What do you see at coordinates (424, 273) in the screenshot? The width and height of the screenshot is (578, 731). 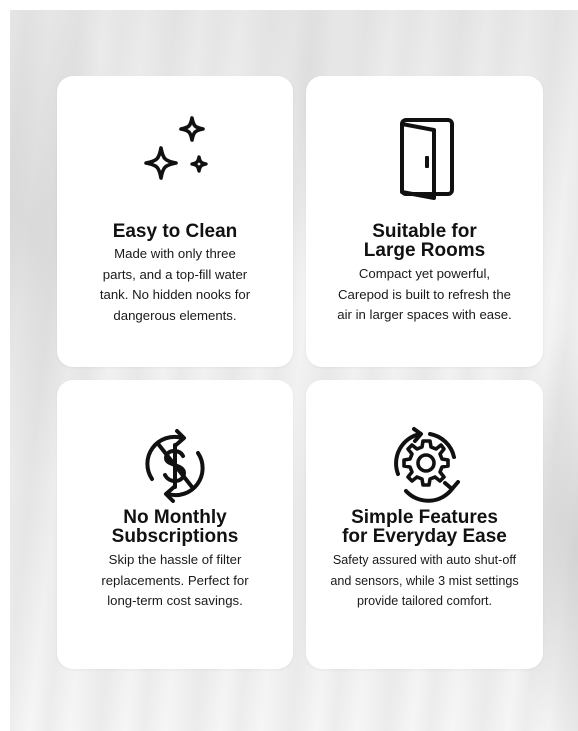 I see `desc-line-1: Compact yet powerful,` at bounding box center [424, 273].